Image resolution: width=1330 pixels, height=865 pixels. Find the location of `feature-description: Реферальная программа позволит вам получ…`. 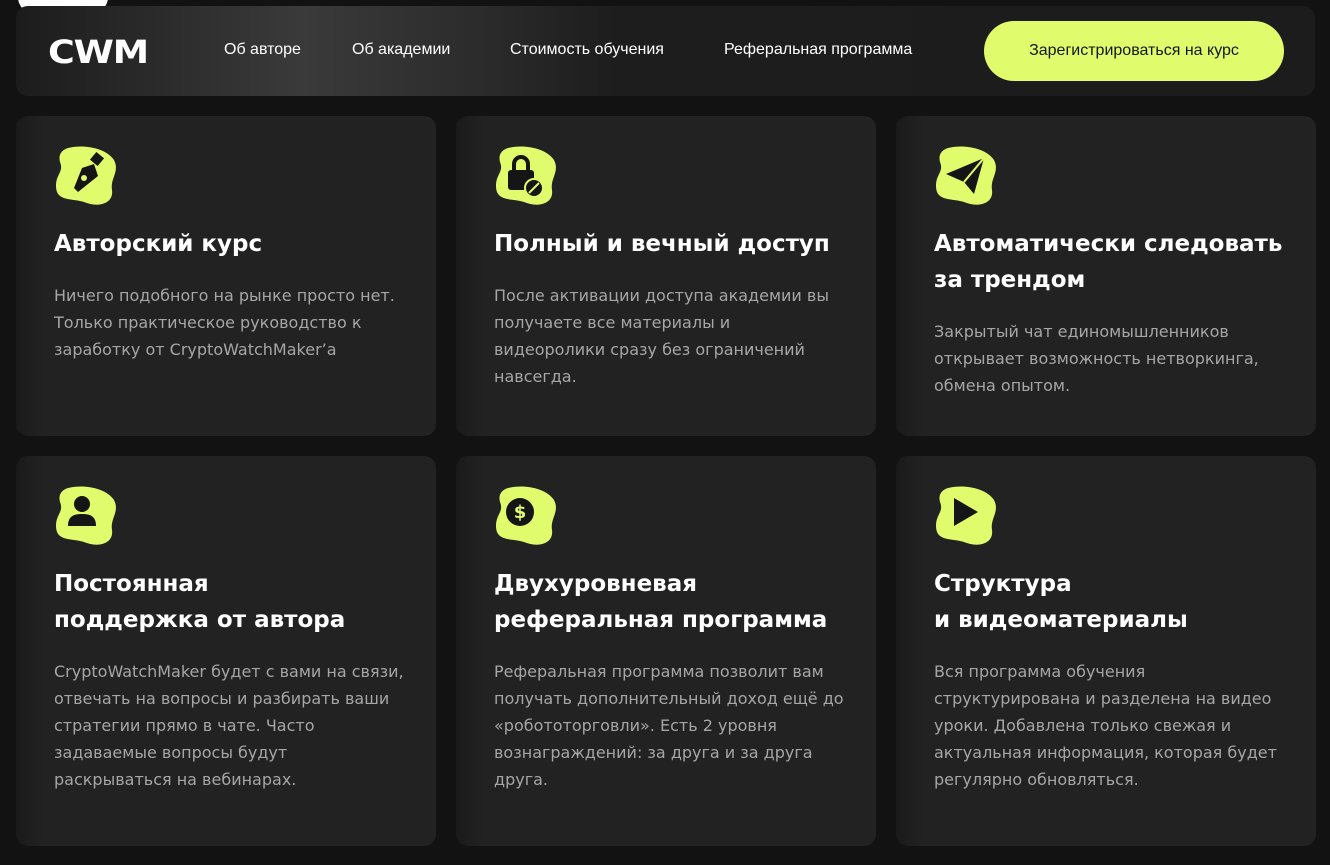

feature-description: Реферальная программа позволит вам получ… is located at coordinates (669, 725).